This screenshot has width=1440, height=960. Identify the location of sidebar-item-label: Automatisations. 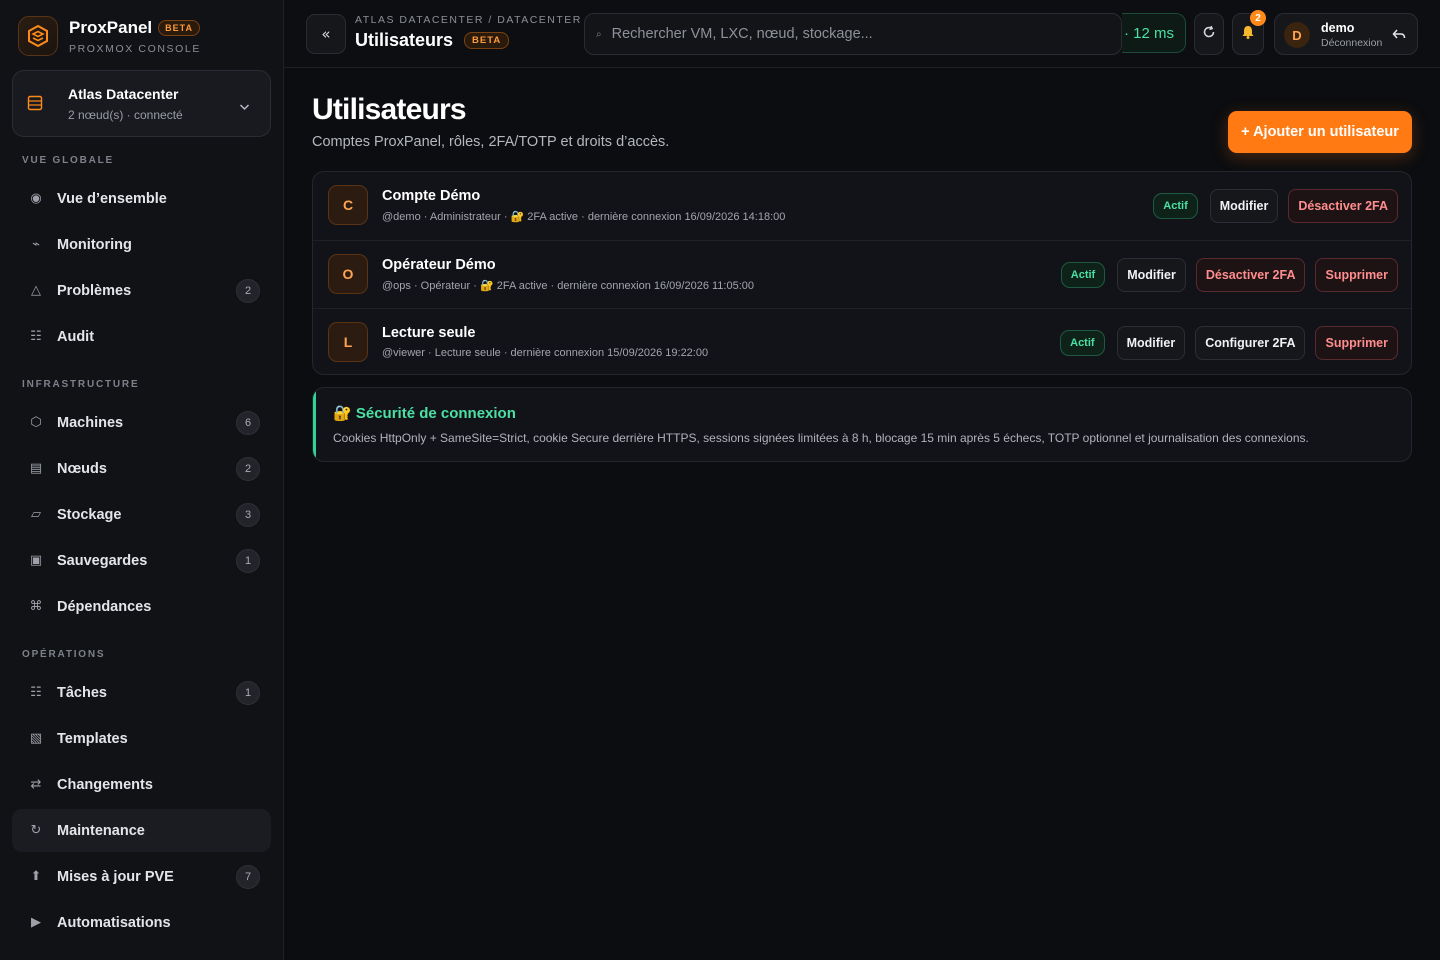
(114, 922).